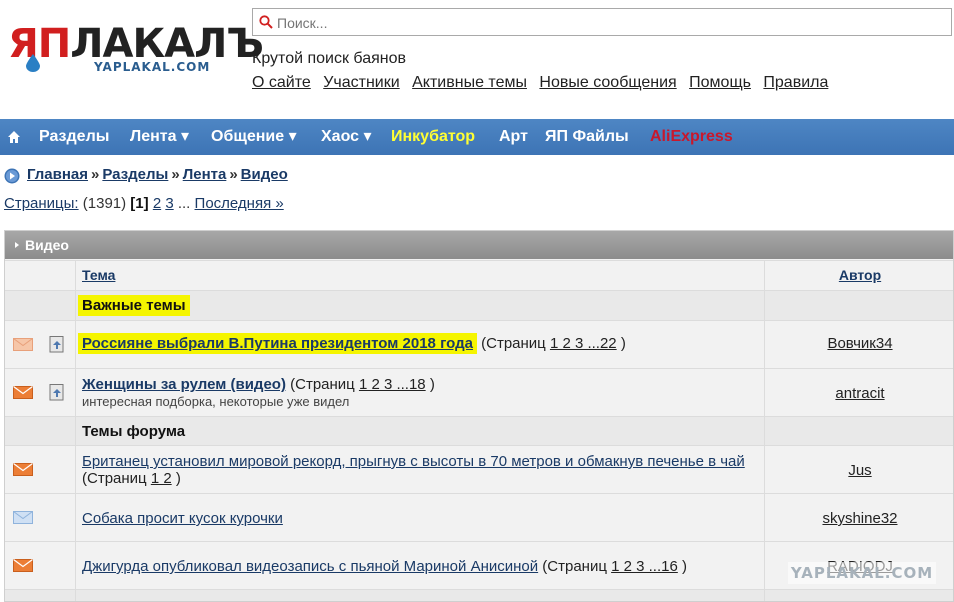  I want to click on pagination: Страницы: (1391) [1] 2 3 ... Последняя », so click(144, 203).